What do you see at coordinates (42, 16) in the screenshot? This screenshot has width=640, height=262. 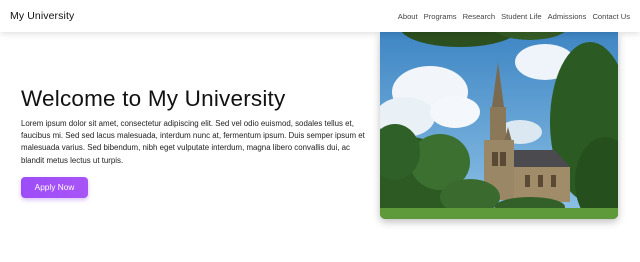 I see `site-logo-text: My University` at bounding box center [42, 16].